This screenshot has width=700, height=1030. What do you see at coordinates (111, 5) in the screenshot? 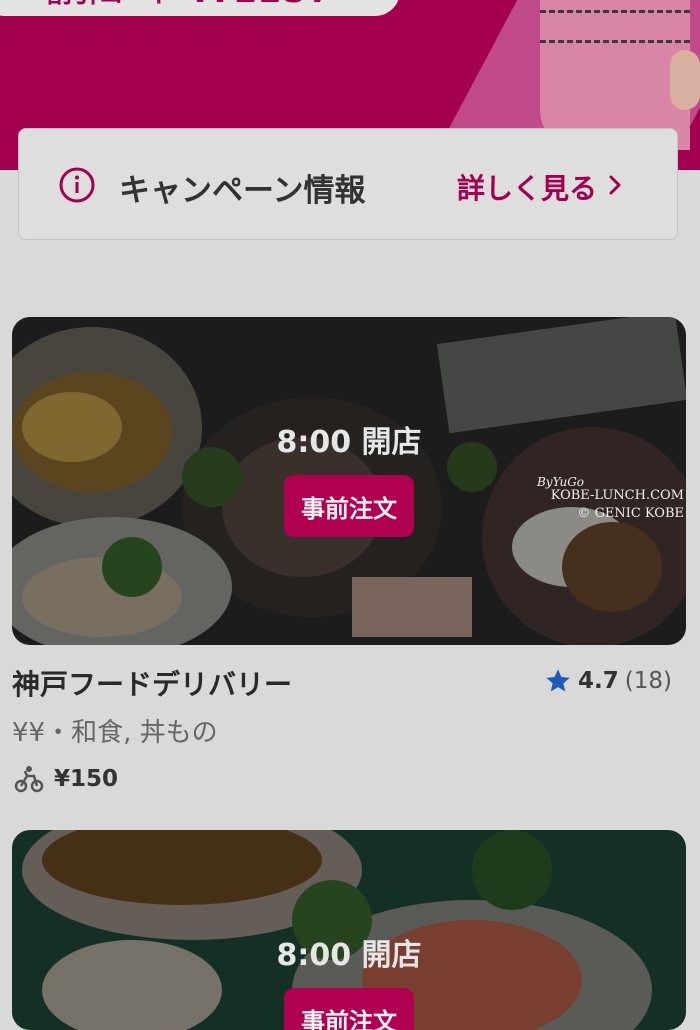
I see `promo-code-label: 割引コード` at bounding box center [111, 5].